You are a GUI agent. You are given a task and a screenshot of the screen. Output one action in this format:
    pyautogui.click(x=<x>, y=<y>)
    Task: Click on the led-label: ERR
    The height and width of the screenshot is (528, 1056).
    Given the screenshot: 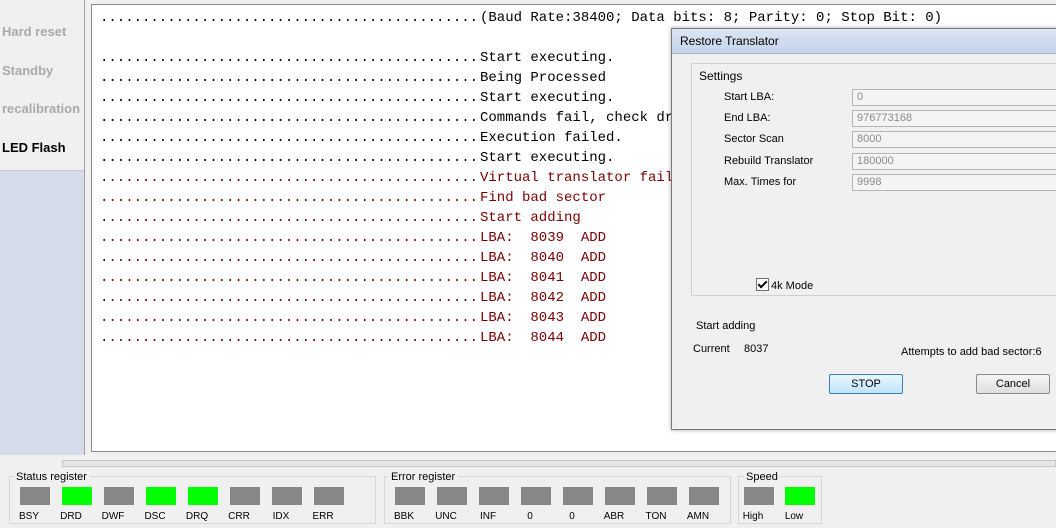 What is the action you would take?
    pyautogui.click(x=323, y=516)
    